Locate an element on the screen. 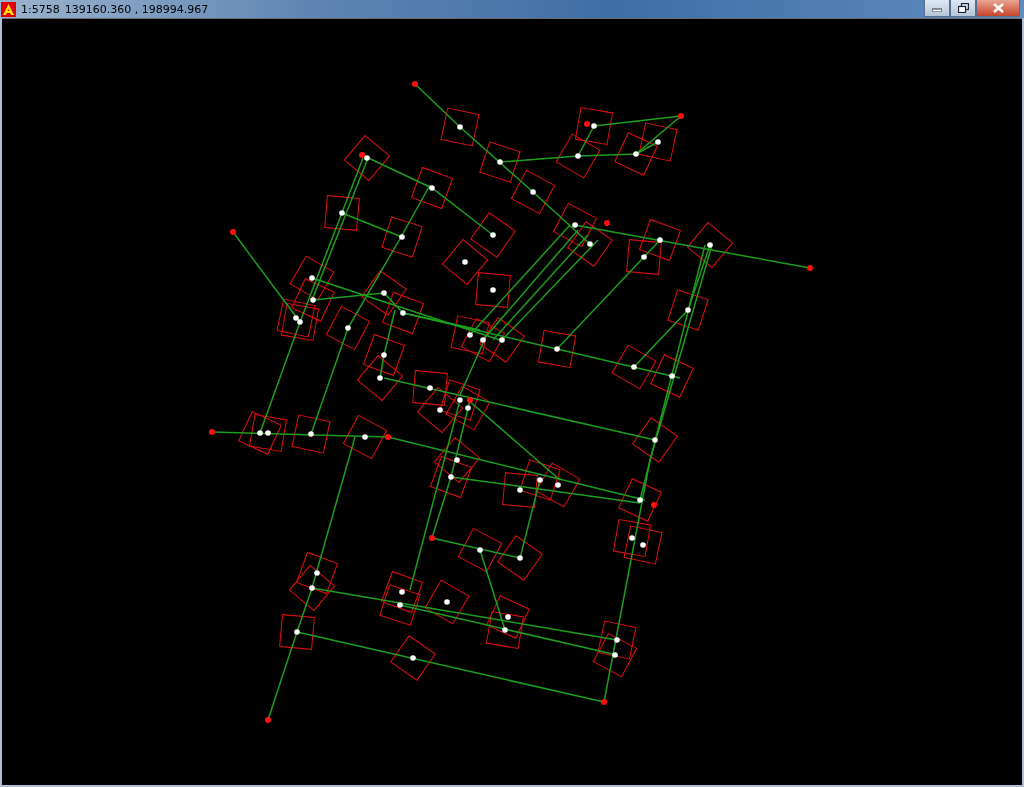 This screenshot has width=1024, height=787. restore-button is located at coordinates (963, 8).